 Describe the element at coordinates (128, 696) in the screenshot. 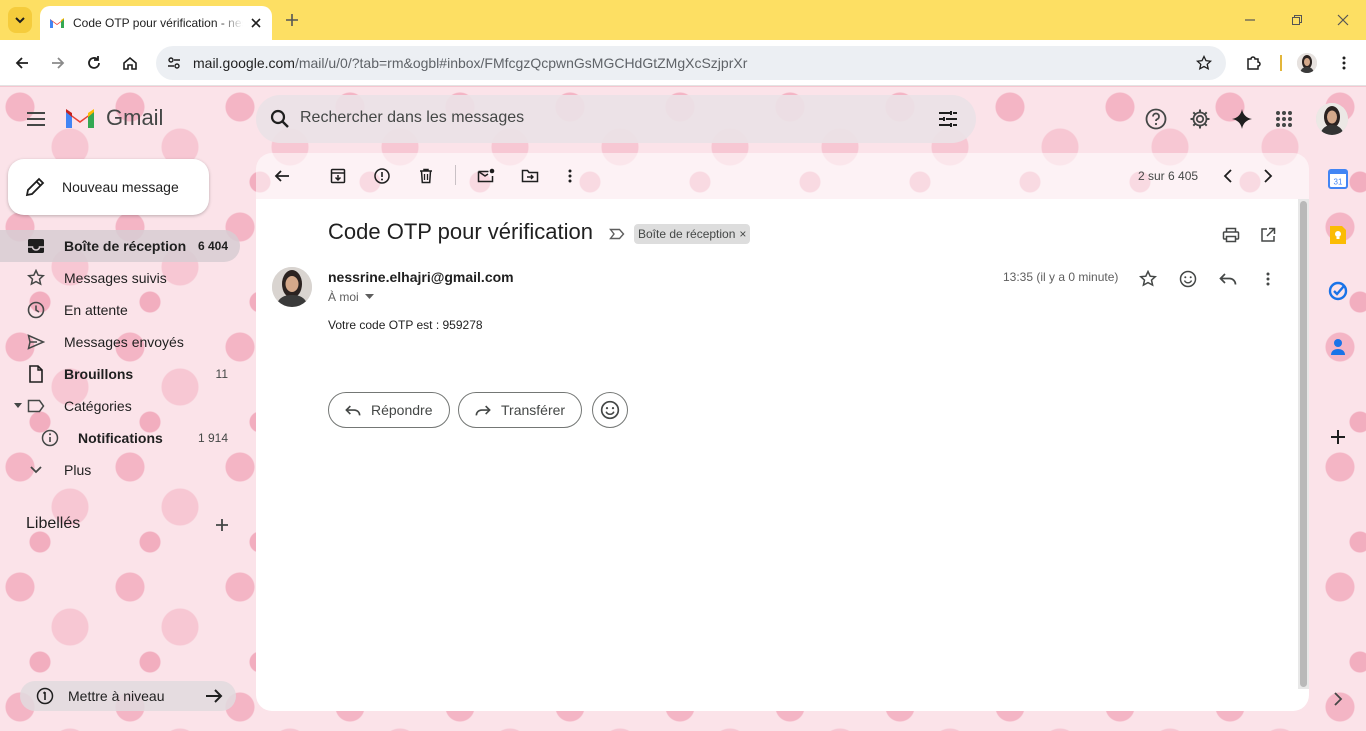

I see `upgrade-banner: Mettre à niveau` at that location.